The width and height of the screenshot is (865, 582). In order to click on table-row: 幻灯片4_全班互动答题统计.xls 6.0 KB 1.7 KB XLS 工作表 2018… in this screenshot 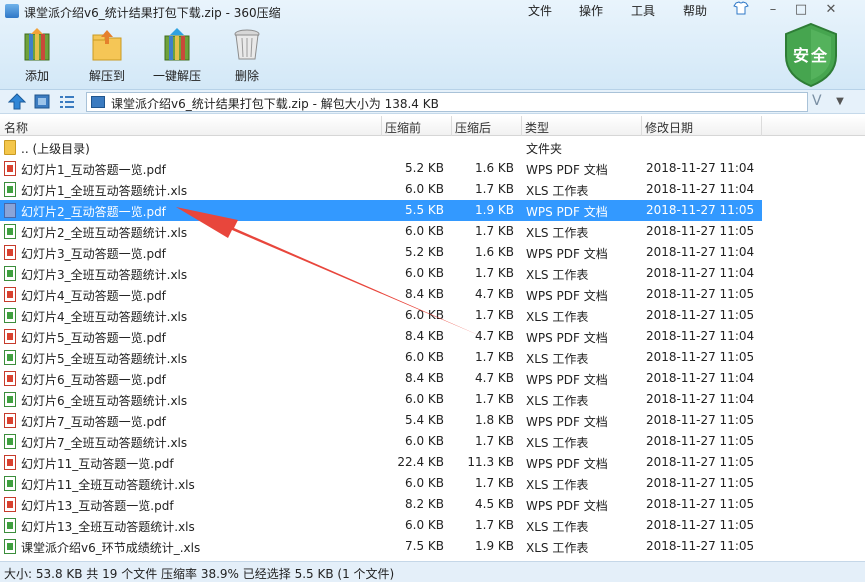, I will do `click(381, 315)`.